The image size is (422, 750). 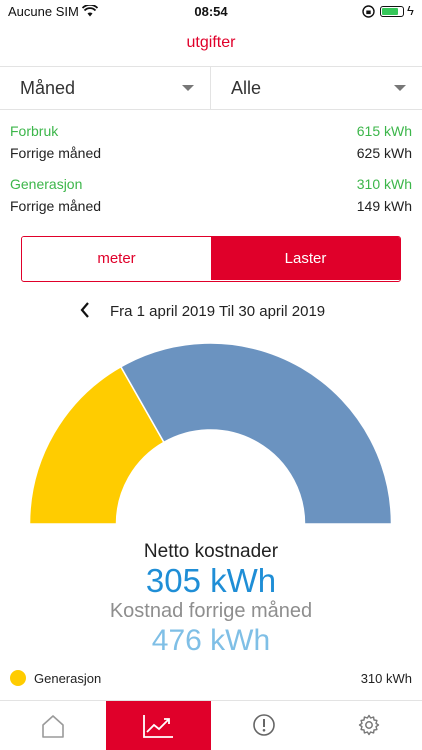 I want to click on clock: 08:54, so click(x=211, y=11).